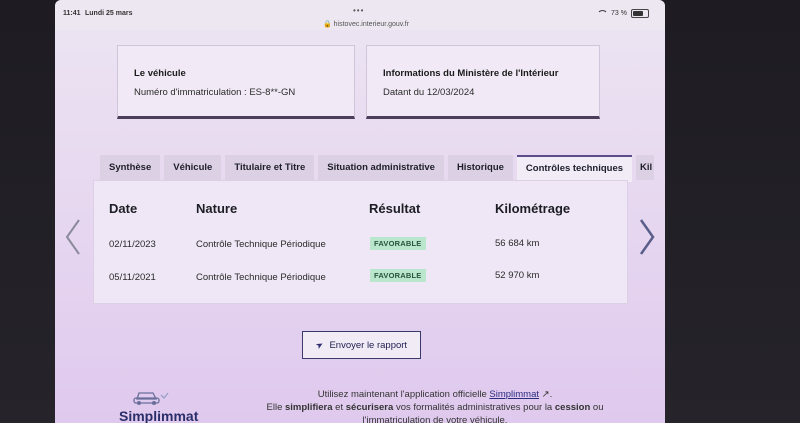 This screenshot has height=423, width=800. Describe the element at coordinates (398, 243) in the screenshot. I see `row1-result-badge: FAVORABLE` at that location.